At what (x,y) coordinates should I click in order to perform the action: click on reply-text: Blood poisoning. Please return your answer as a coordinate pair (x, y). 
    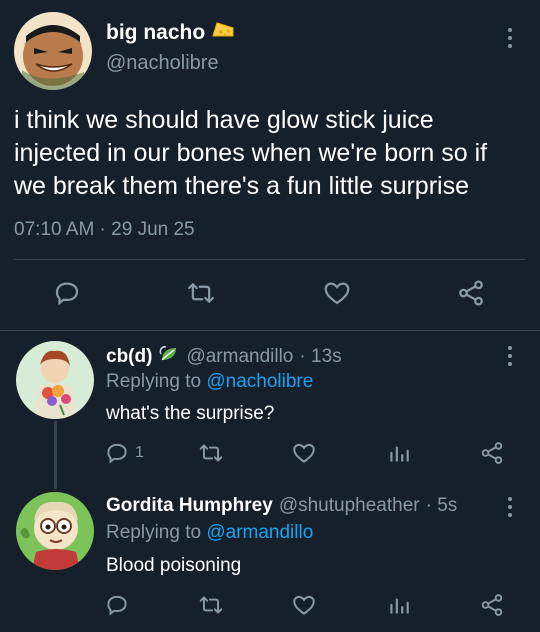
    Looking at the image, I should click on (174, 565).